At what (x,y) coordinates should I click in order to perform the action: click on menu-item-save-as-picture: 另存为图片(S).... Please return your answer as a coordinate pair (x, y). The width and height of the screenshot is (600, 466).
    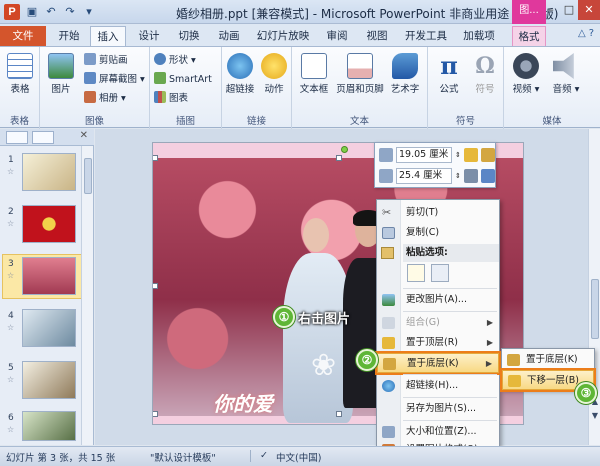
    Looking at the image, I should click on (438, 409).